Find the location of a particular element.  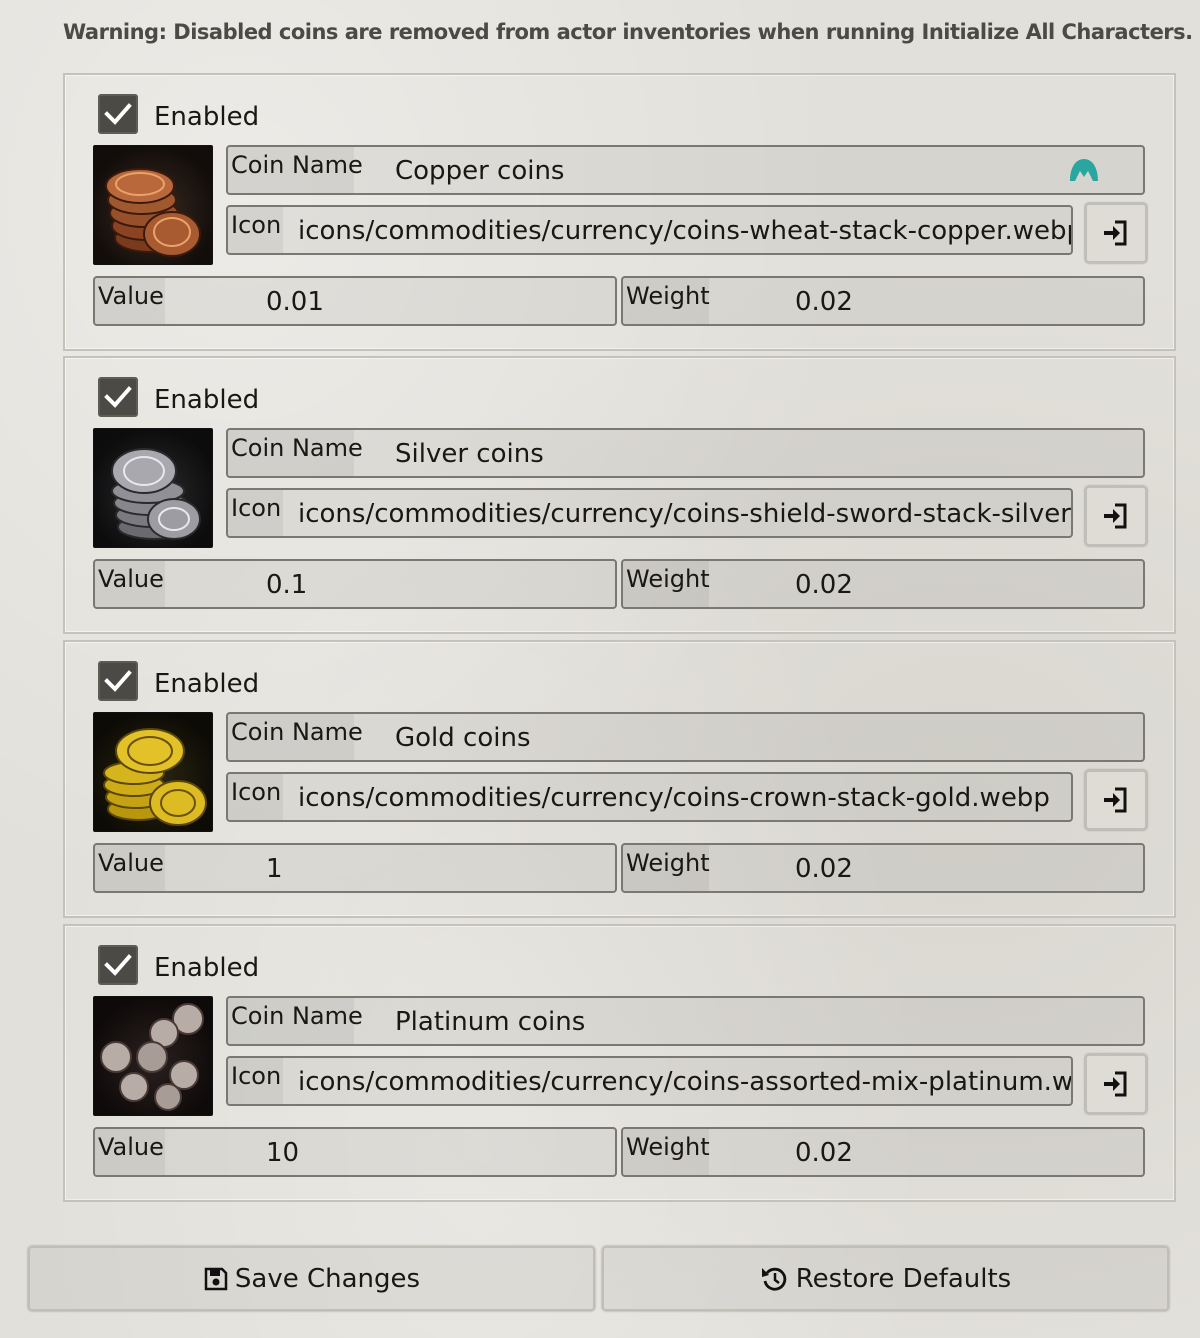

floppy-disk-icon is located at coordinates (216, 1278).